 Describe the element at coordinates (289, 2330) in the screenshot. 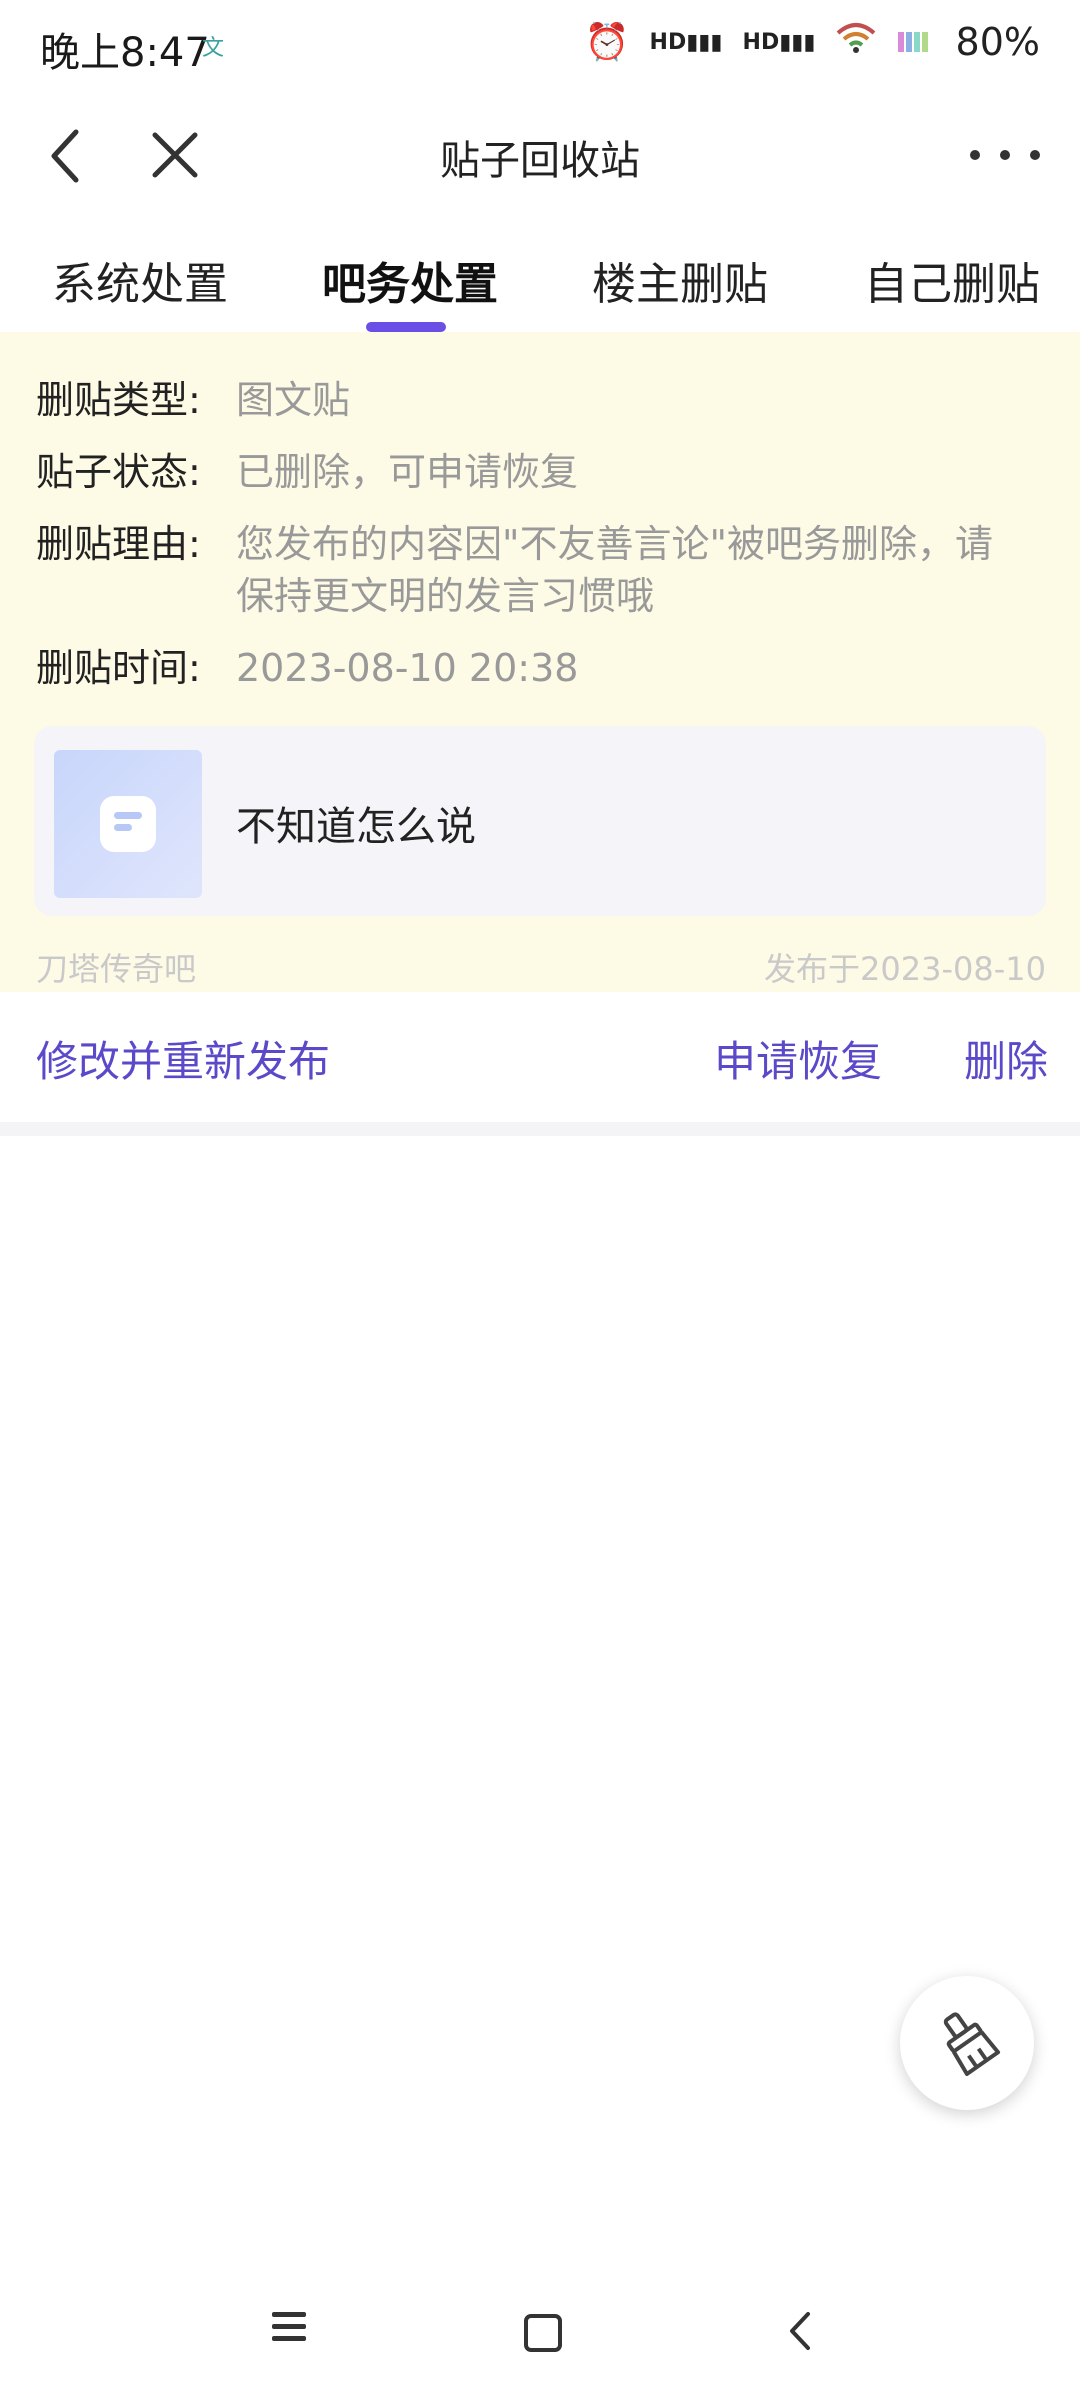

I see `nav-menu-icon` at that location.